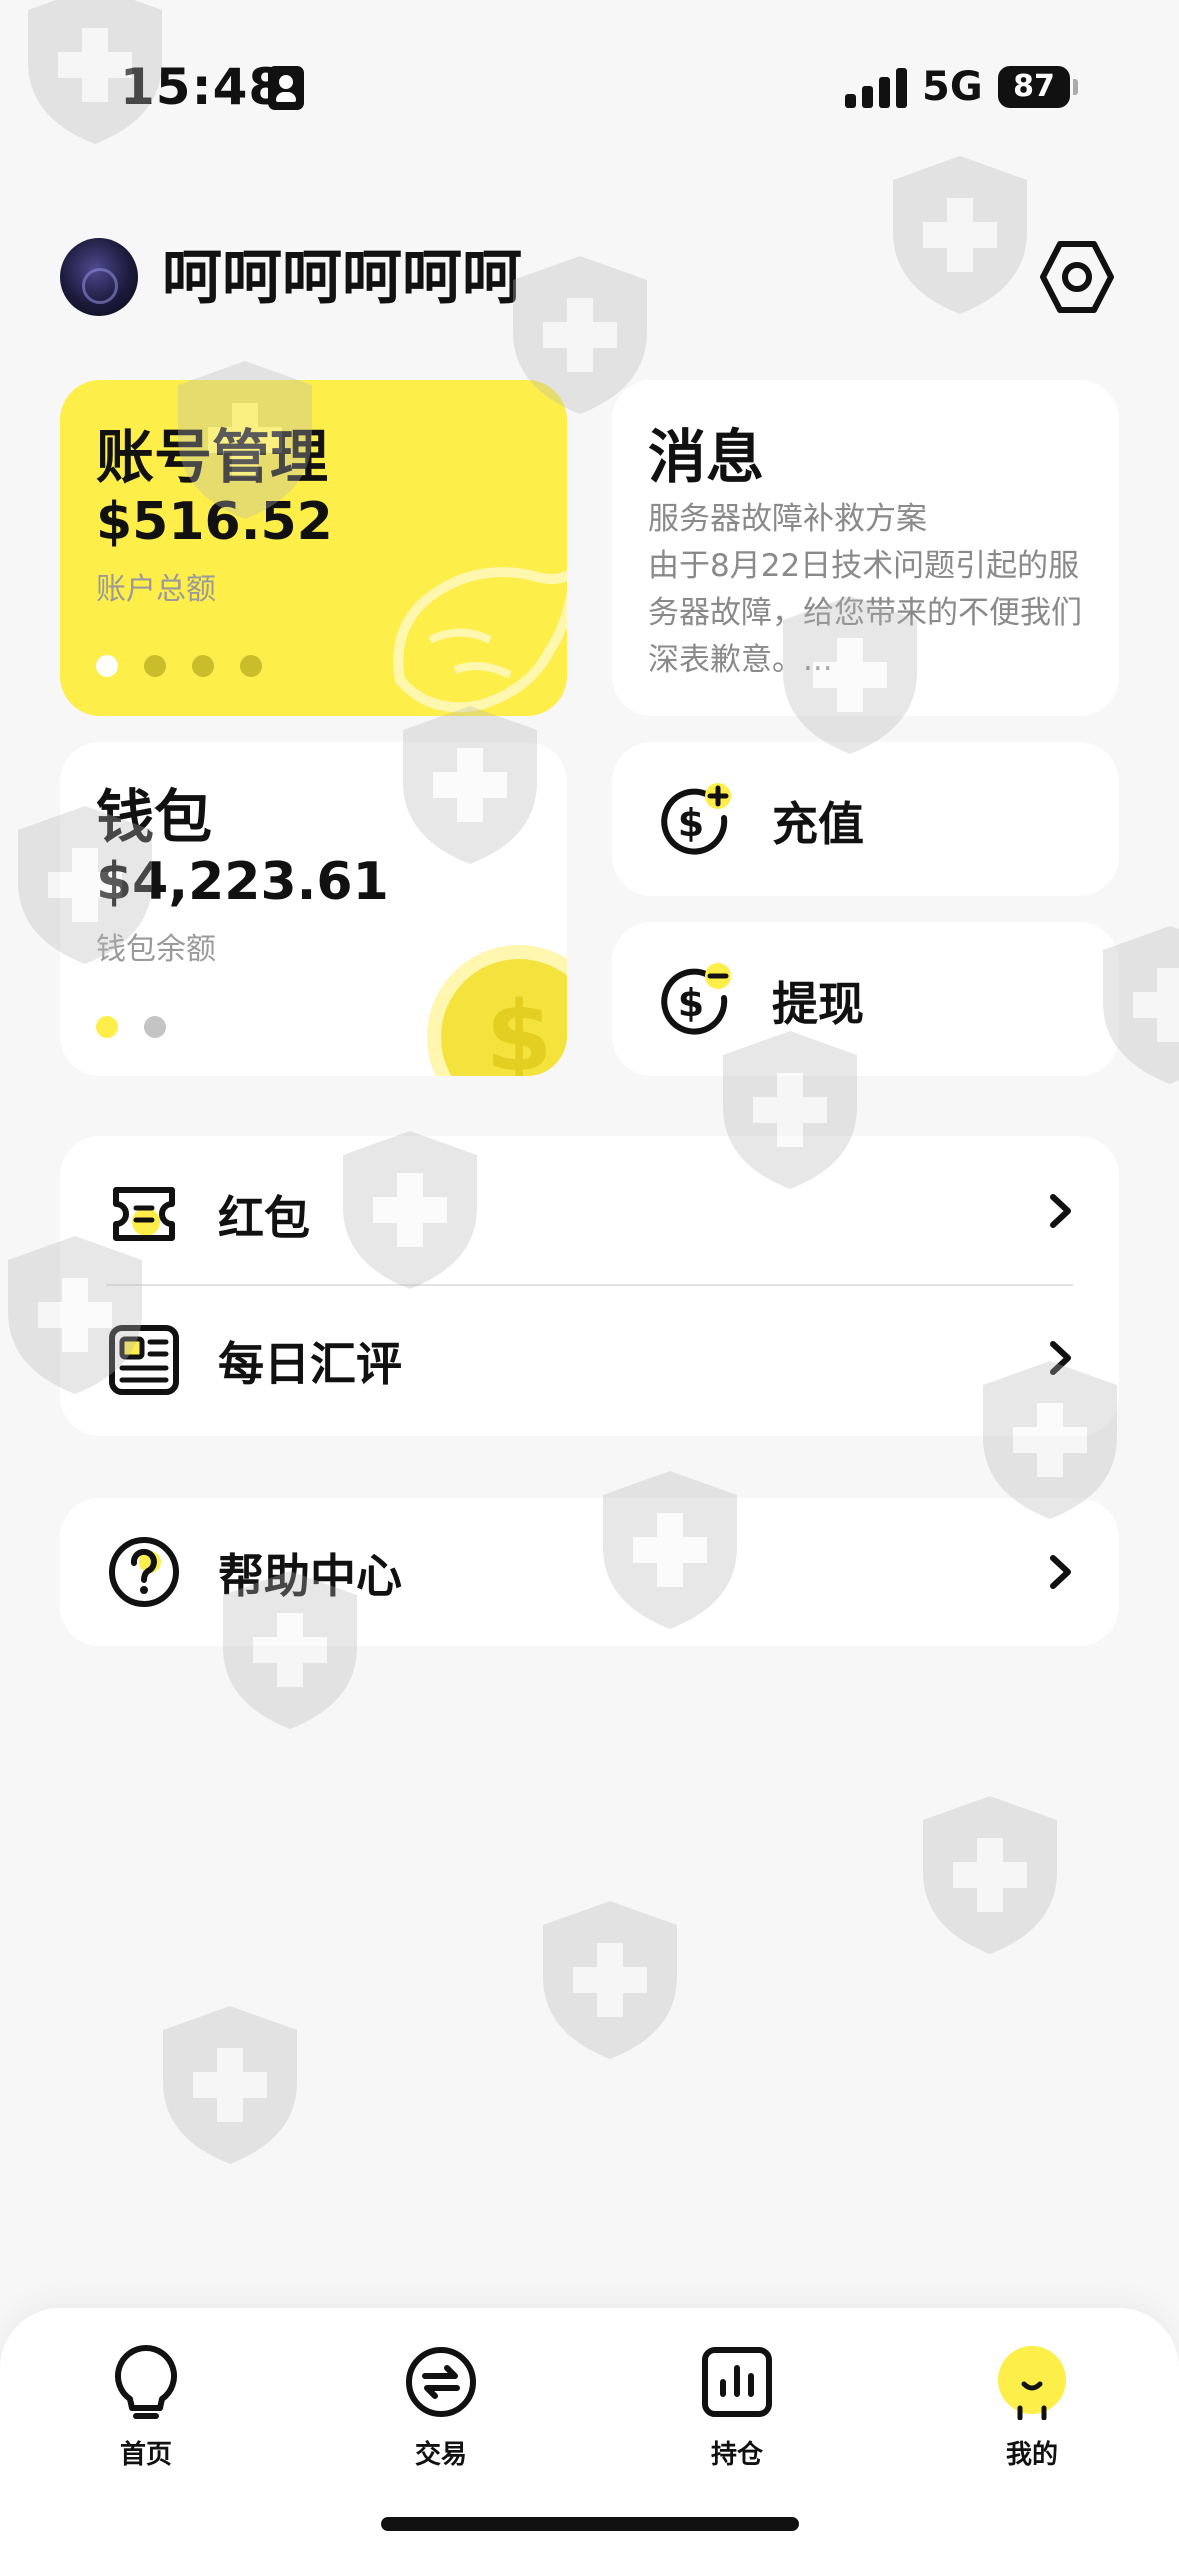  I want to click on deposit-icon: $, so click(696, 819).